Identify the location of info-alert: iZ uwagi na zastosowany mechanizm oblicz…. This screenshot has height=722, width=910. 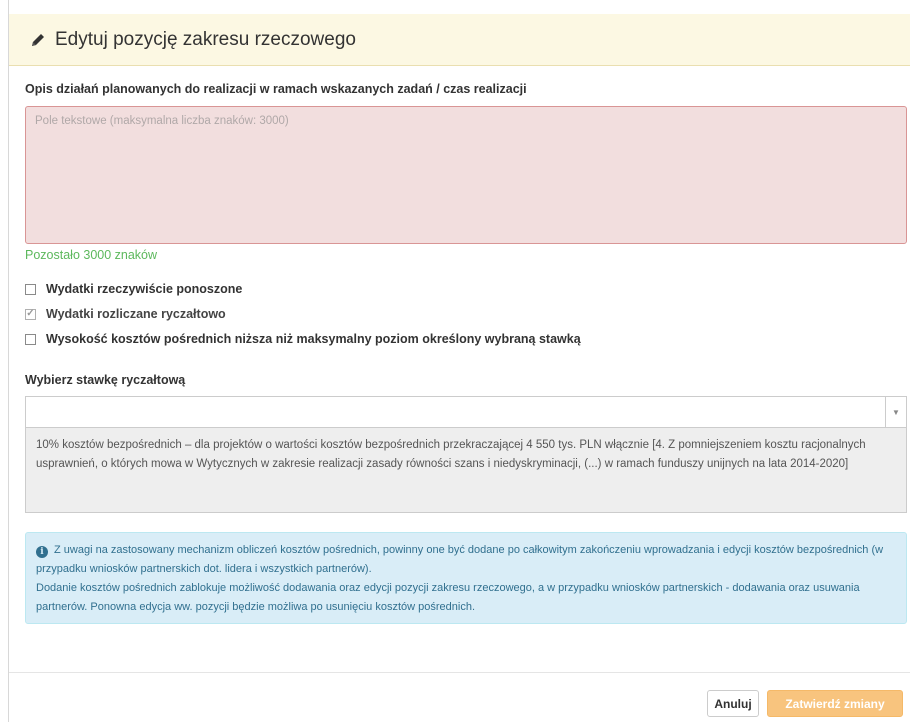
(466, 578).